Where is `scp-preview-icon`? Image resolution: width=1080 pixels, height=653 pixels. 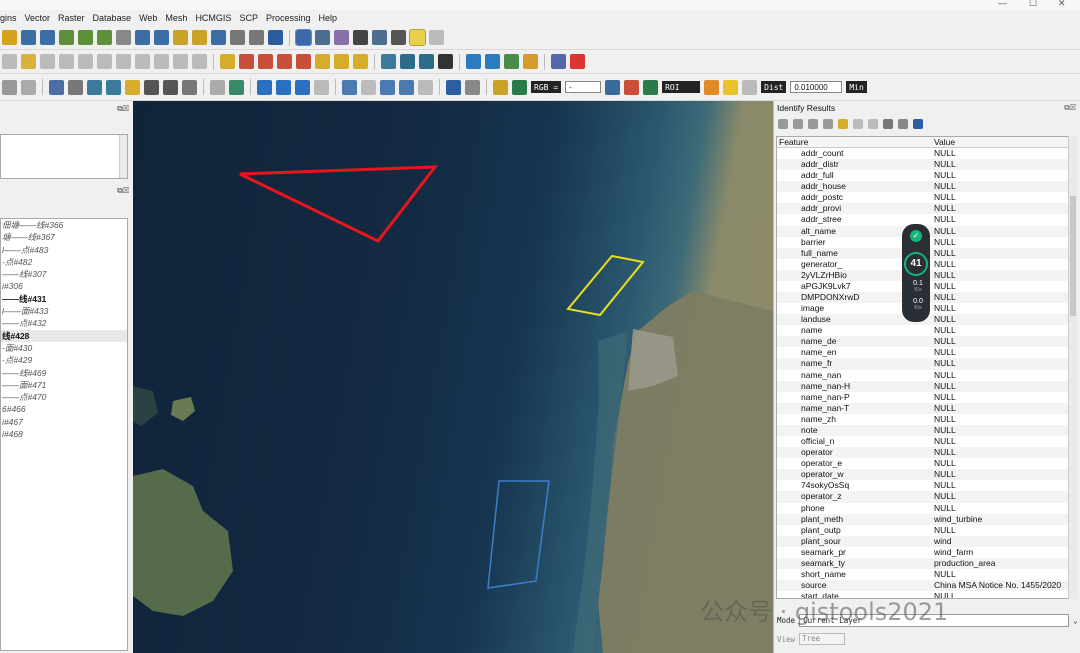 scp-preview-icon is located at coordinates (651, 87).